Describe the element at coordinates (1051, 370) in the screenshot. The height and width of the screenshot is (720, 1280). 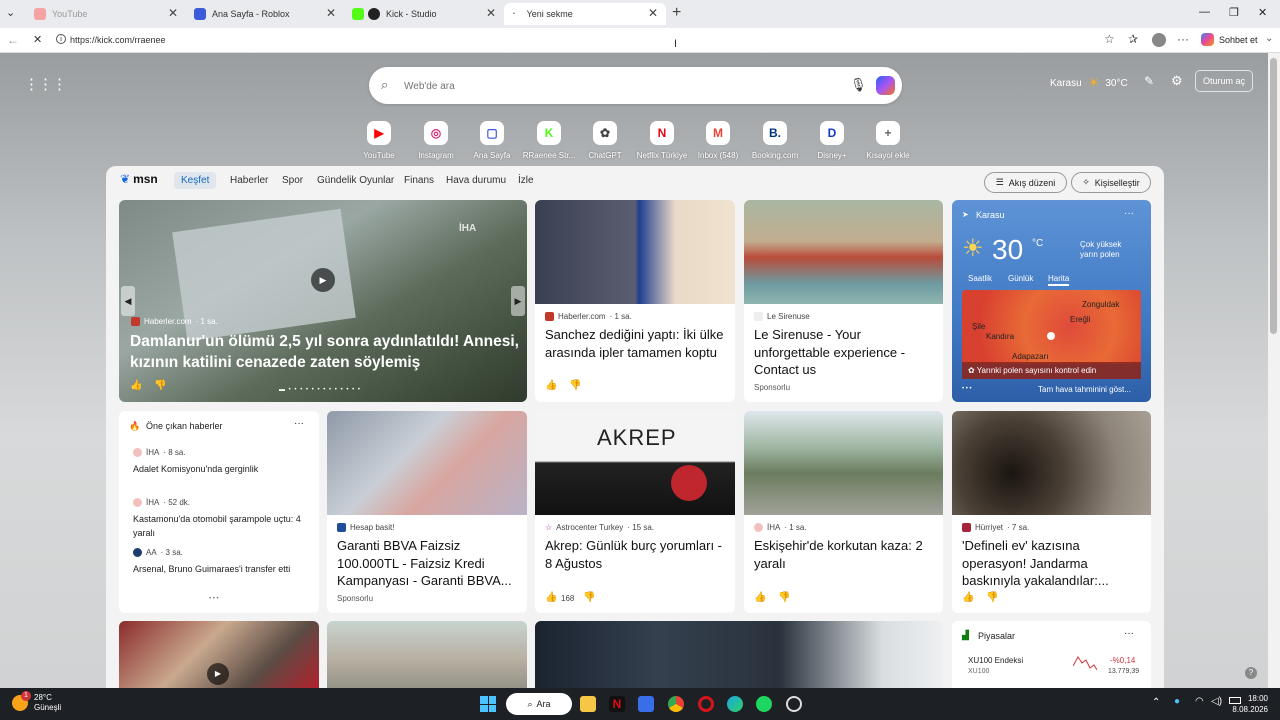
I see `pollen-check-link: ✿ Yarınki polen sayısını kontrol edin` at that location.